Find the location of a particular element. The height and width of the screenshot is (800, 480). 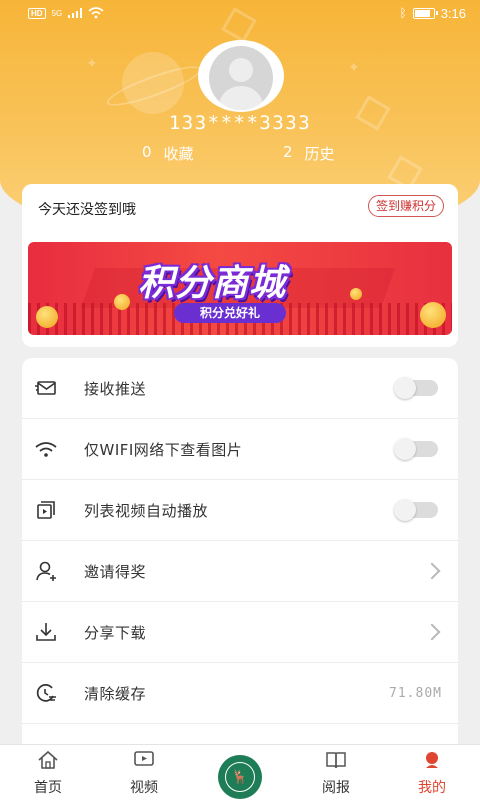

tab-profile: 我的 is located at coordinates (432, 772).